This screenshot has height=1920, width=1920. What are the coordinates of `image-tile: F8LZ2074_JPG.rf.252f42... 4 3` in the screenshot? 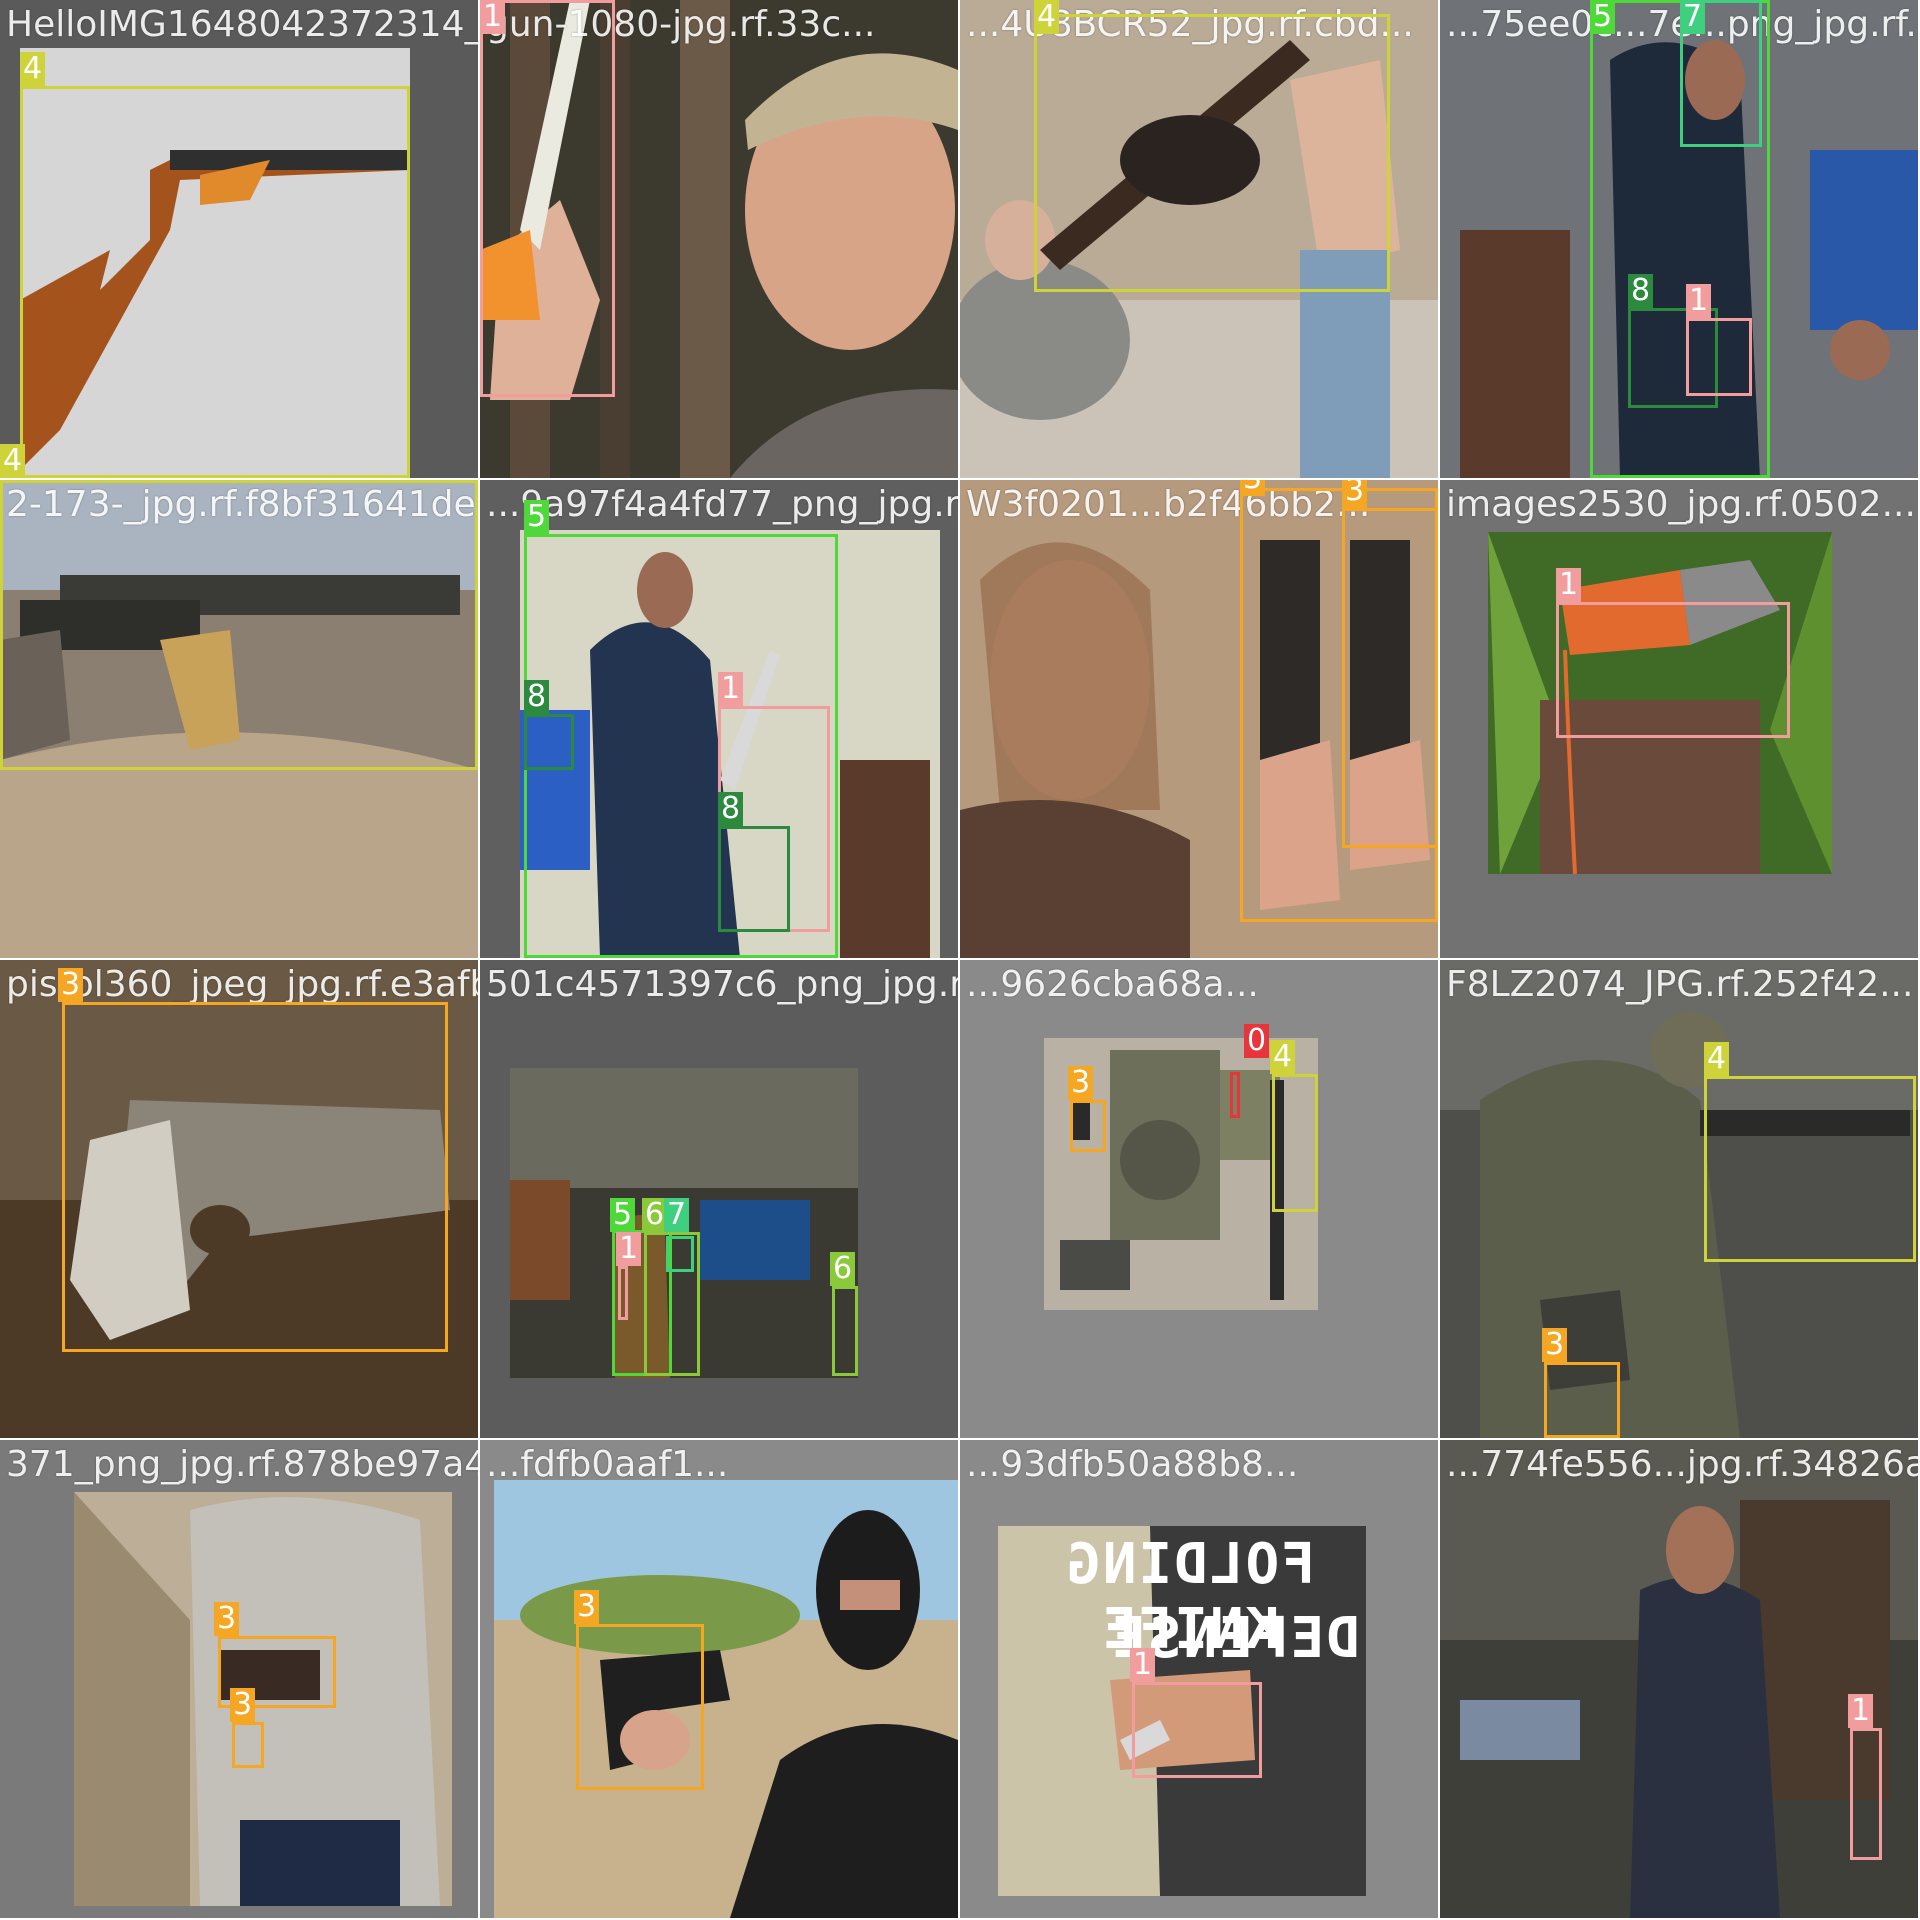 It's located at (1679, 1199).